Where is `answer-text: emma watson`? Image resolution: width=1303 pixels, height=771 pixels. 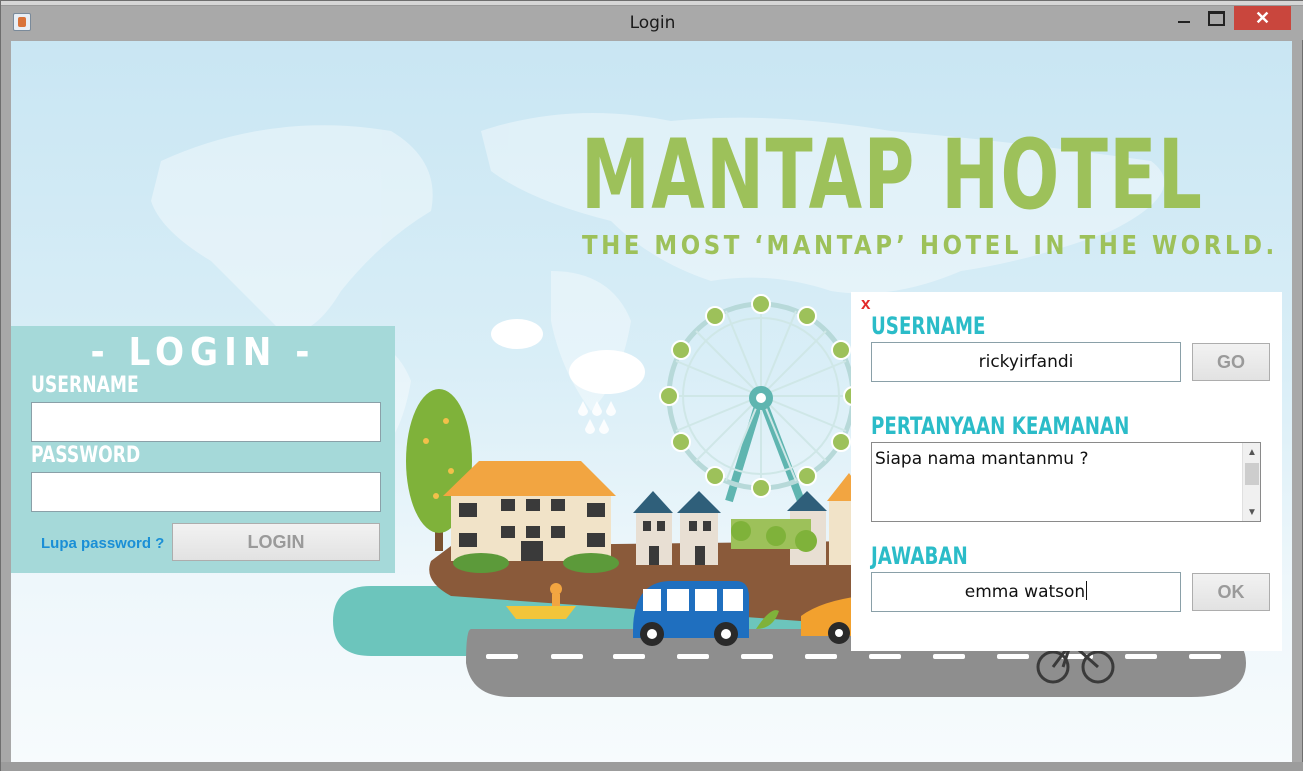 answer-text: emma watson is located at coordinates (1025, 592).